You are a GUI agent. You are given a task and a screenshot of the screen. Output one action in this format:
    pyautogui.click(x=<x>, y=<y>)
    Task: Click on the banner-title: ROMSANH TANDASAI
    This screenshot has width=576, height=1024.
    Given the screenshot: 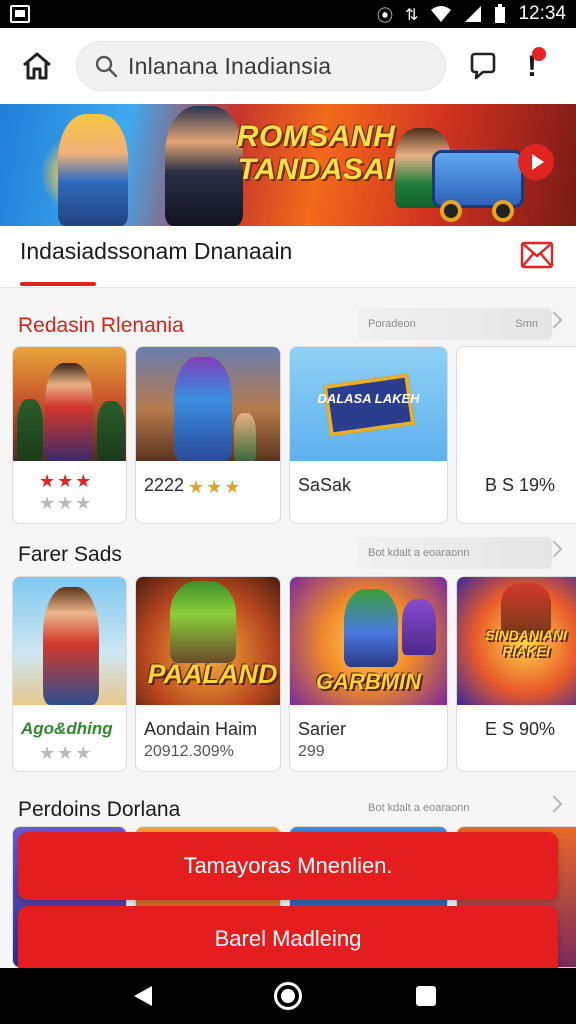 What is the action you would take?
    pyautogui.click(x=316, y=153)
    